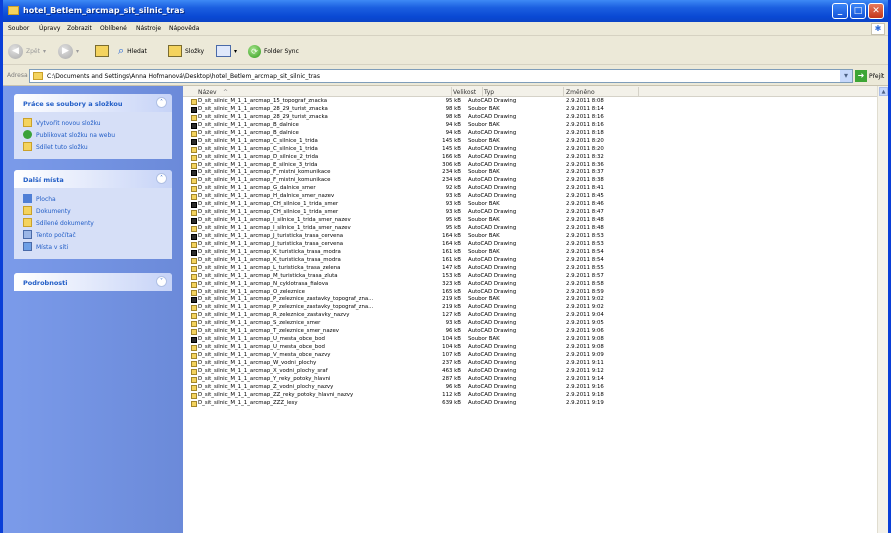 The height and width of the screenshot is (533, 891). What do you see at coordinates (27, 222) in the screenshot?
I see `shared-documents-icon` at bounding box center [27, 222].